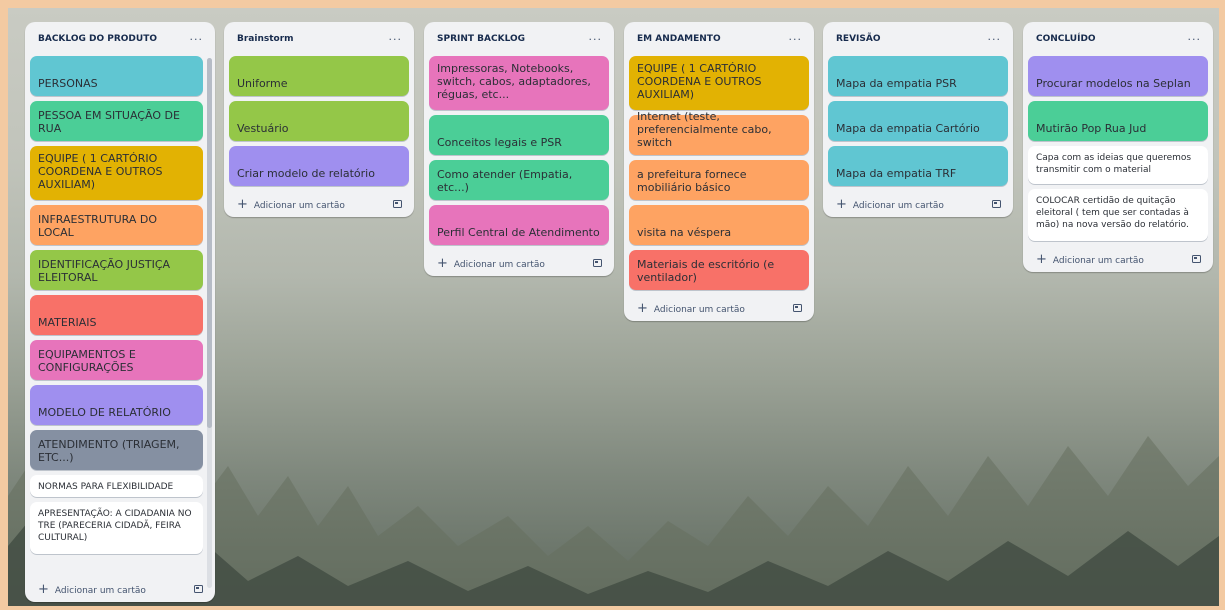  I want to click on card: Materiais de escritório (e ventilador), so click(719, 270).